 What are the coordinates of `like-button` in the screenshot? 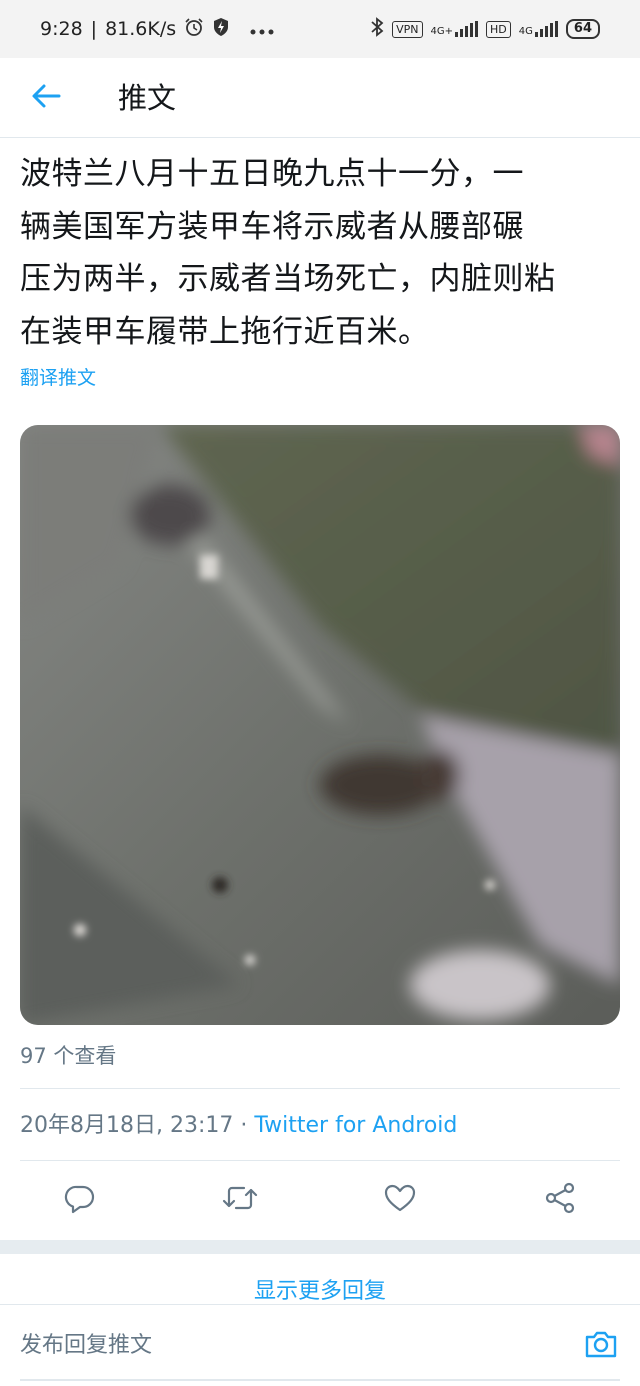 It's located at (400, 1200).